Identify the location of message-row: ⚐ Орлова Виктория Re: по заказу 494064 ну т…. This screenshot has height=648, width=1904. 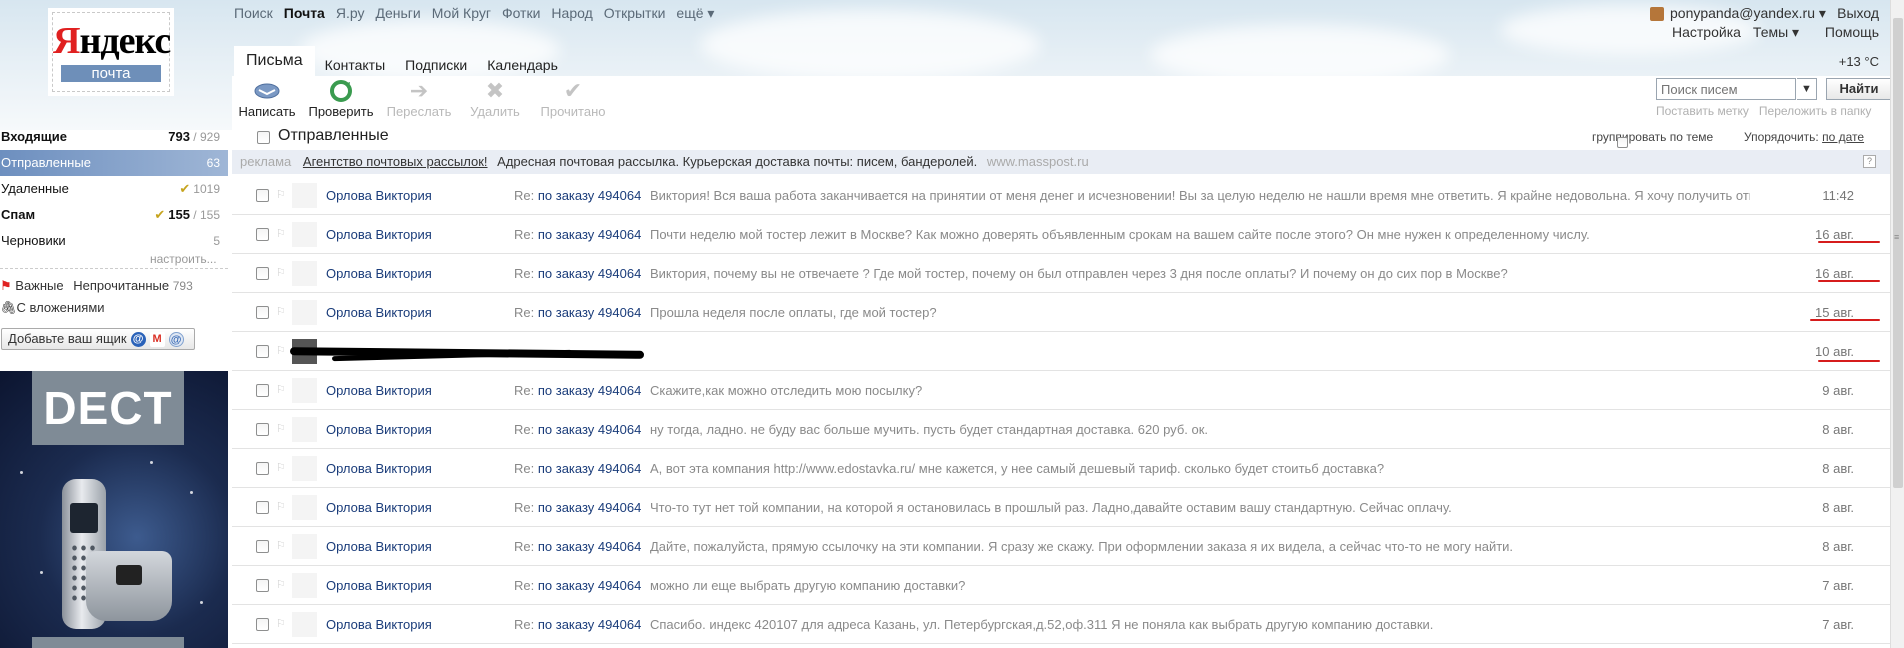
(1061, 429).